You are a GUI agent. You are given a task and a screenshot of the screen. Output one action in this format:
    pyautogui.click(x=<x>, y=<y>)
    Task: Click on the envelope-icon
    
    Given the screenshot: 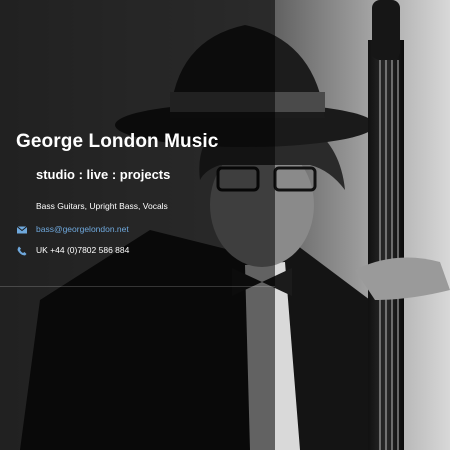 What is the action you would take?
    pyautogui.click(x=22, y=229)
    